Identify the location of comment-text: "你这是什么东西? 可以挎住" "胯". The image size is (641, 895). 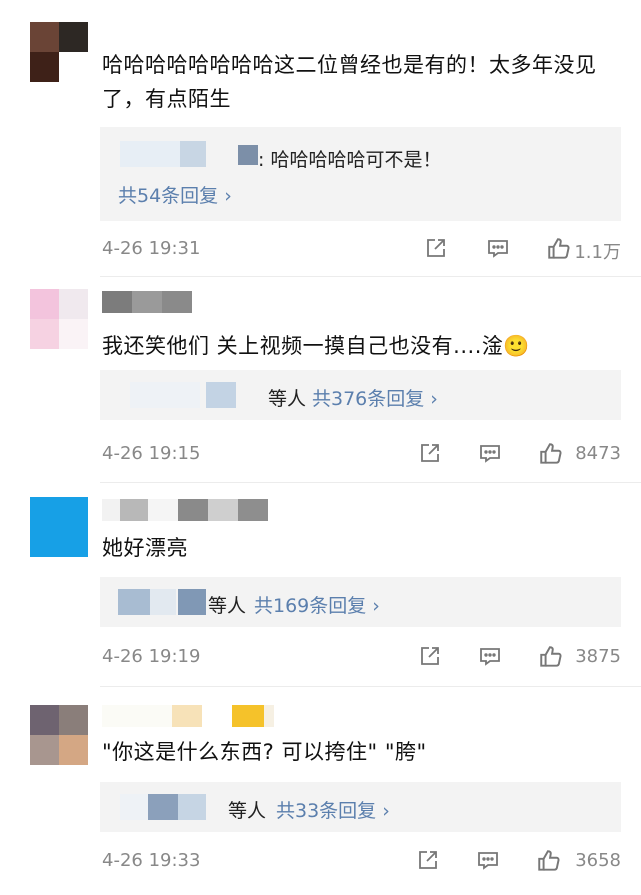
(264, 752).